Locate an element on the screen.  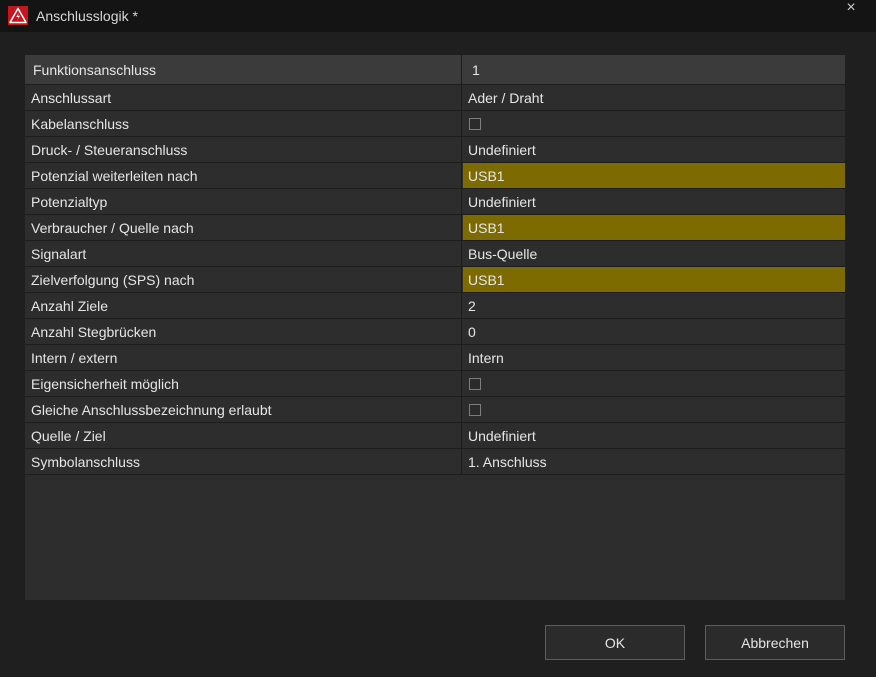
property-row: Symbolanschluss 1. Anschluss is located at coordinates (435, 462).